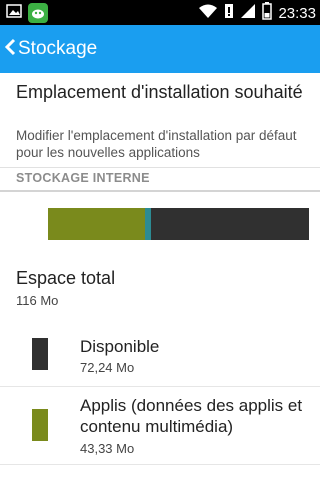 This screenshot has width=320, height=480. What do you see at coordinates (120, 346) in the screenshot?
I see `available-title: Disponible` at bounding box center [120, 346].